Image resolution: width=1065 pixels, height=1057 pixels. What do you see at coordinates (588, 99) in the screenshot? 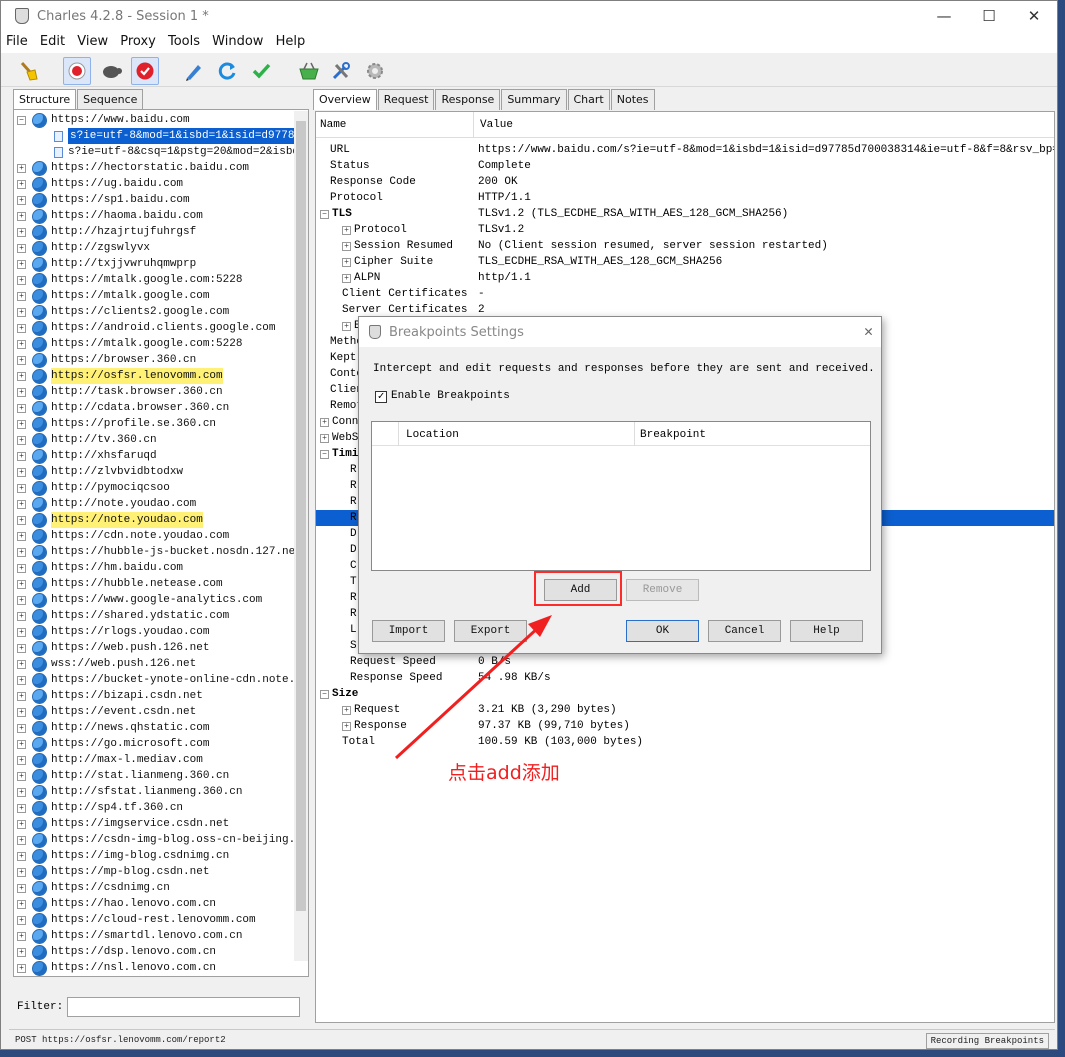
I see `tab-chart: Chart` at bounding box center [588, 99].